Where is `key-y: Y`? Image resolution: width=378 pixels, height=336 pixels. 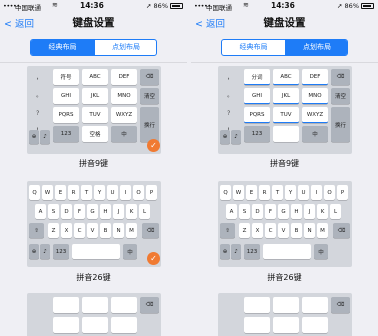
key-y: Y is located at coordinates (290, 192).